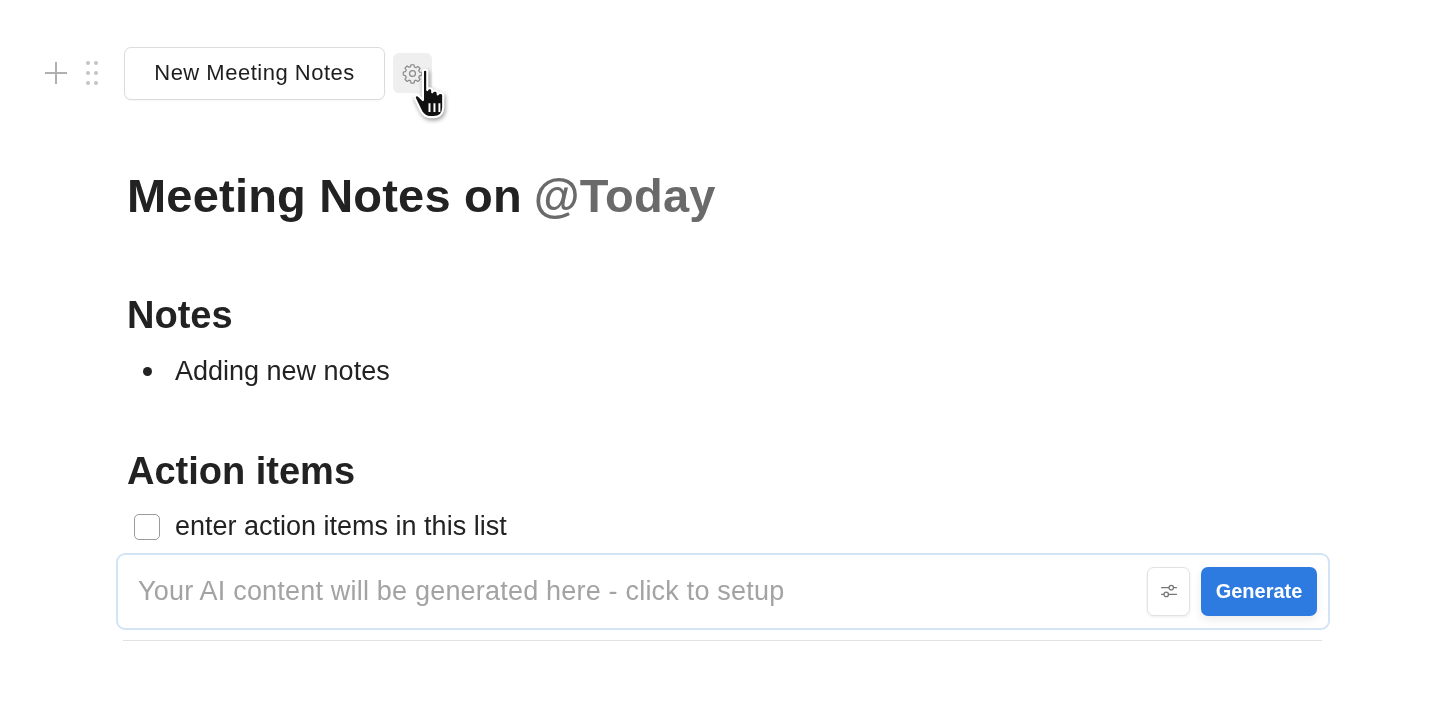  I want to click on ai-settings-button, so click(1168, 591).